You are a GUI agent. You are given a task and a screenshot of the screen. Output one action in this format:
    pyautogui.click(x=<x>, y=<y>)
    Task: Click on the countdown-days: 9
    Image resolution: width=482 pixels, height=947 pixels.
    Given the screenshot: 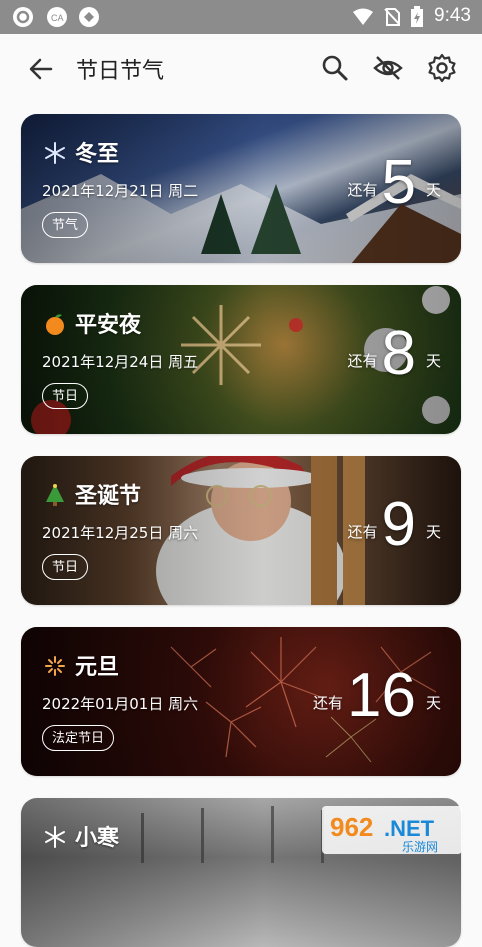 What is the action you would take?
    pyautogui.click(x=398, y=524)
    